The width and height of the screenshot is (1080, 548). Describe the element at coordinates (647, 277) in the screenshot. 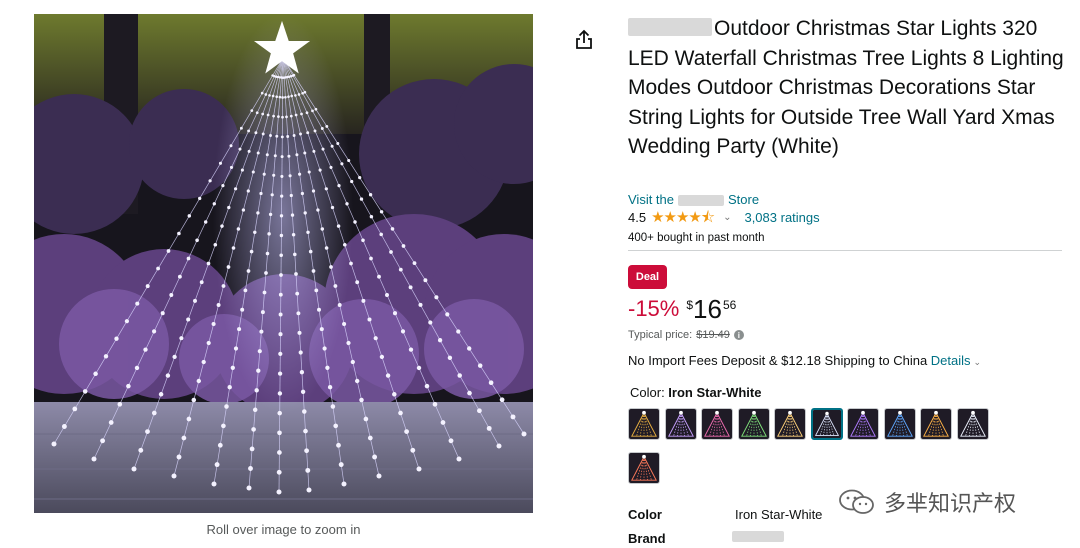

I see `deal-badge: Deal` at that location.